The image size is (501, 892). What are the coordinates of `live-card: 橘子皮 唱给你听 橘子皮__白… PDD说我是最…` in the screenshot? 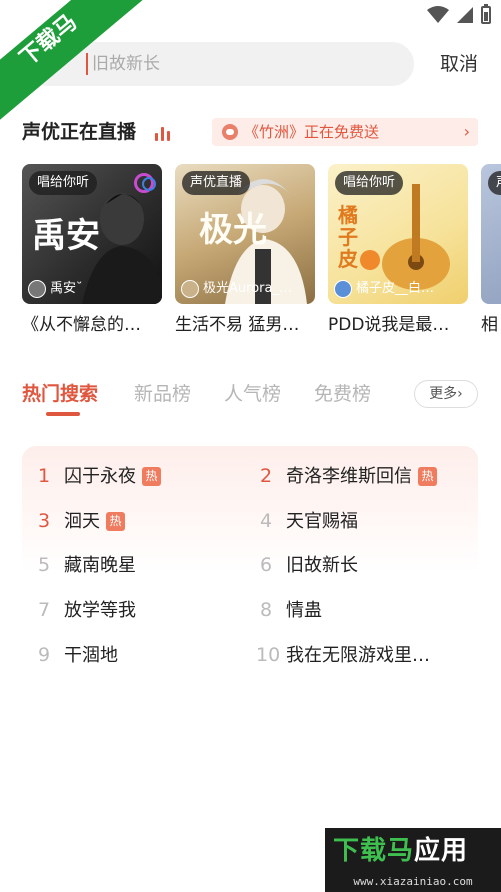 It's located at (398, 250).